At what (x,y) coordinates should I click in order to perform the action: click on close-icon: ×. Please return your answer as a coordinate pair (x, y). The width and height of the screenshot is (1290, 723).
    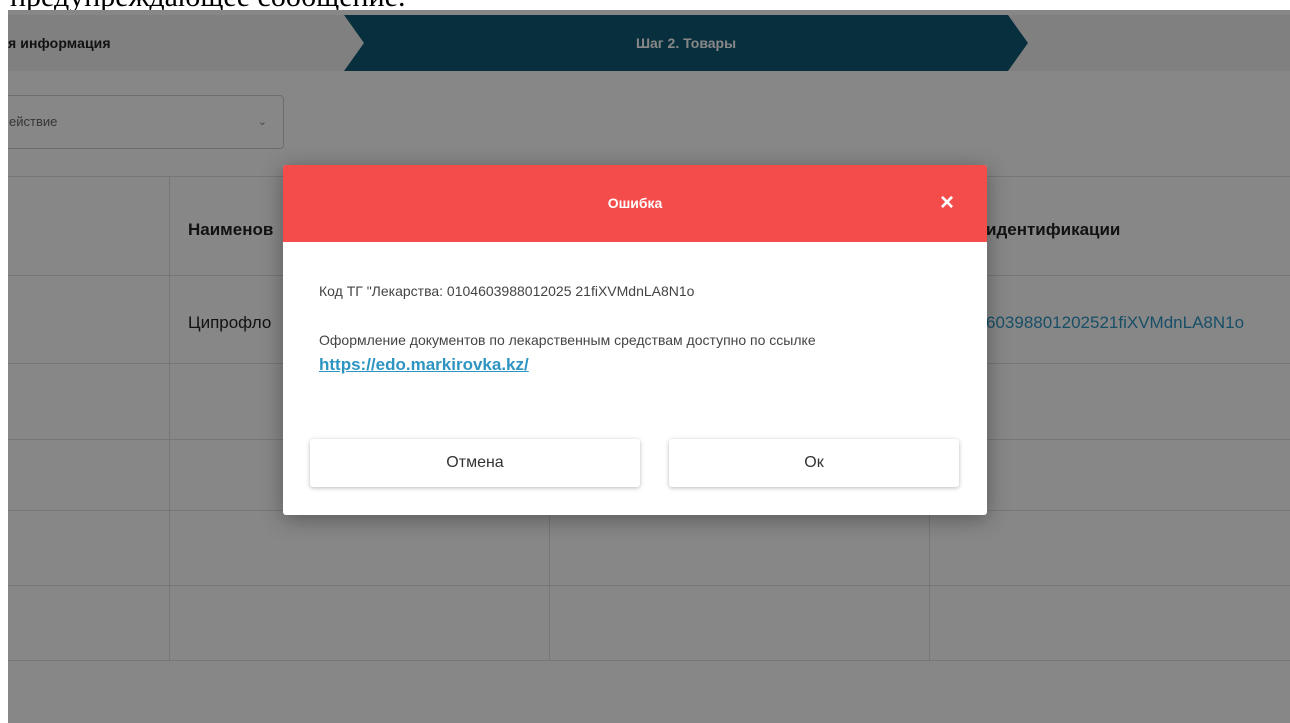
    Looking at the image, I should click on (947, 203).